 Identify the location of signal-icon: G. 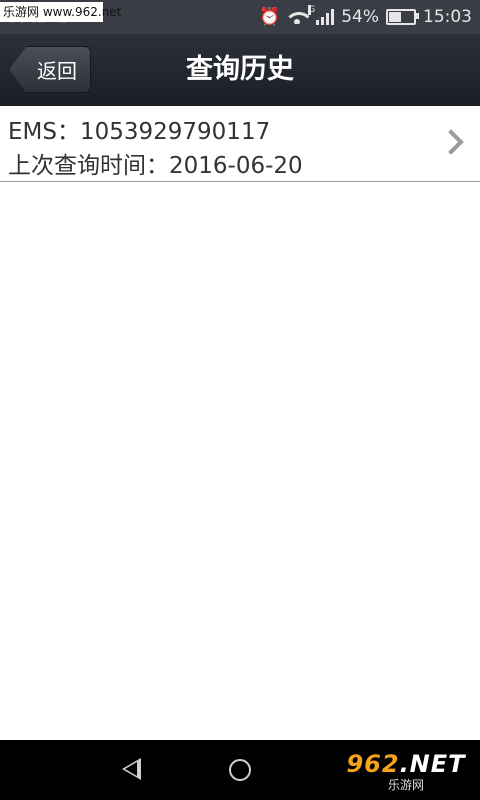
(321, 15).